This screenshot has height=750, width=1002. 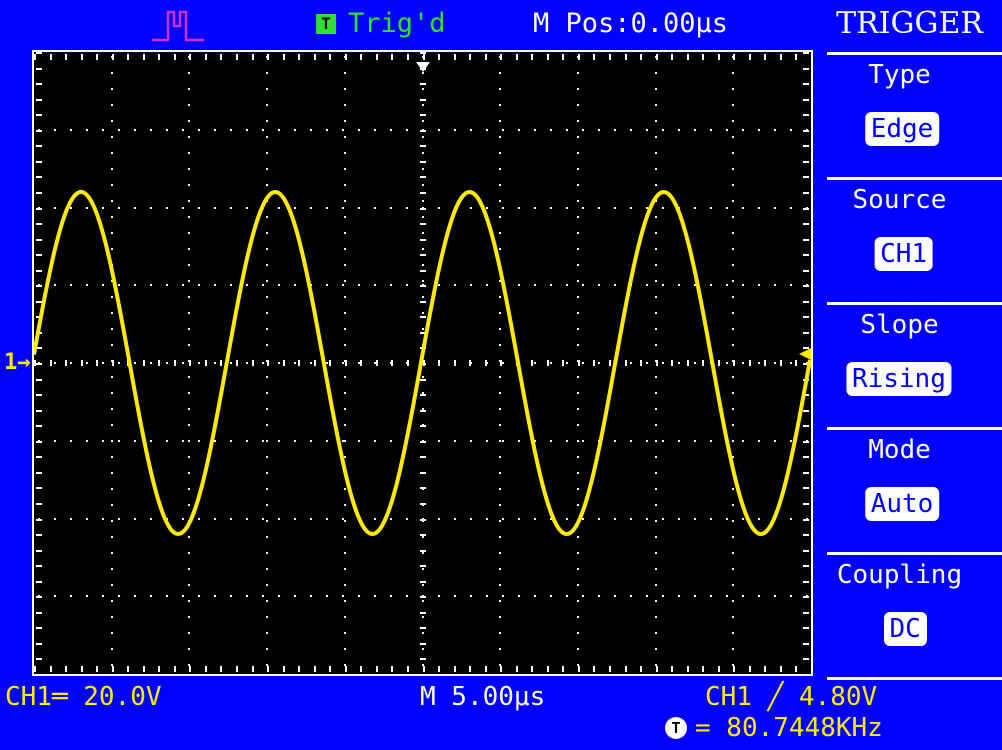 I want to click on menu-item-coupling: Coupling DC, so click(x=909, y=614).